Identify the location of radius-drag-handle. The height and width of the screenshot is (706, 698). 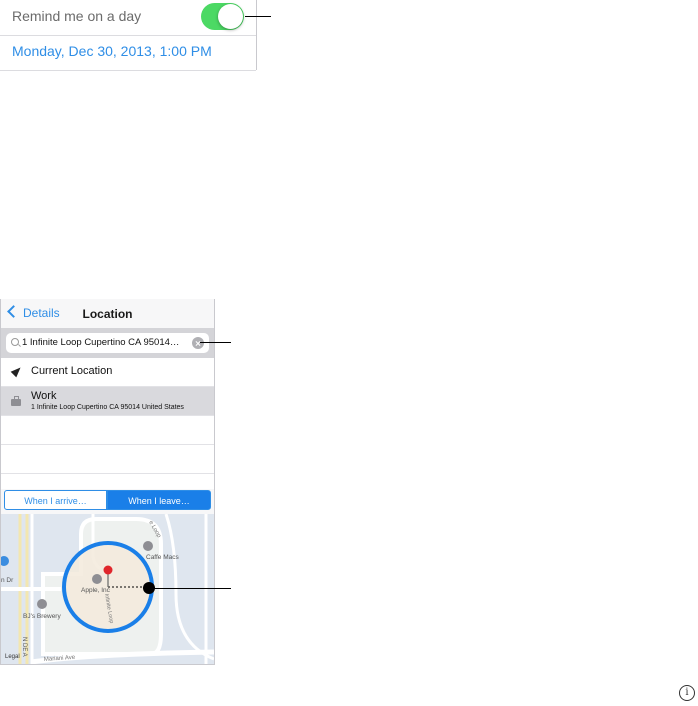
(149, 588).